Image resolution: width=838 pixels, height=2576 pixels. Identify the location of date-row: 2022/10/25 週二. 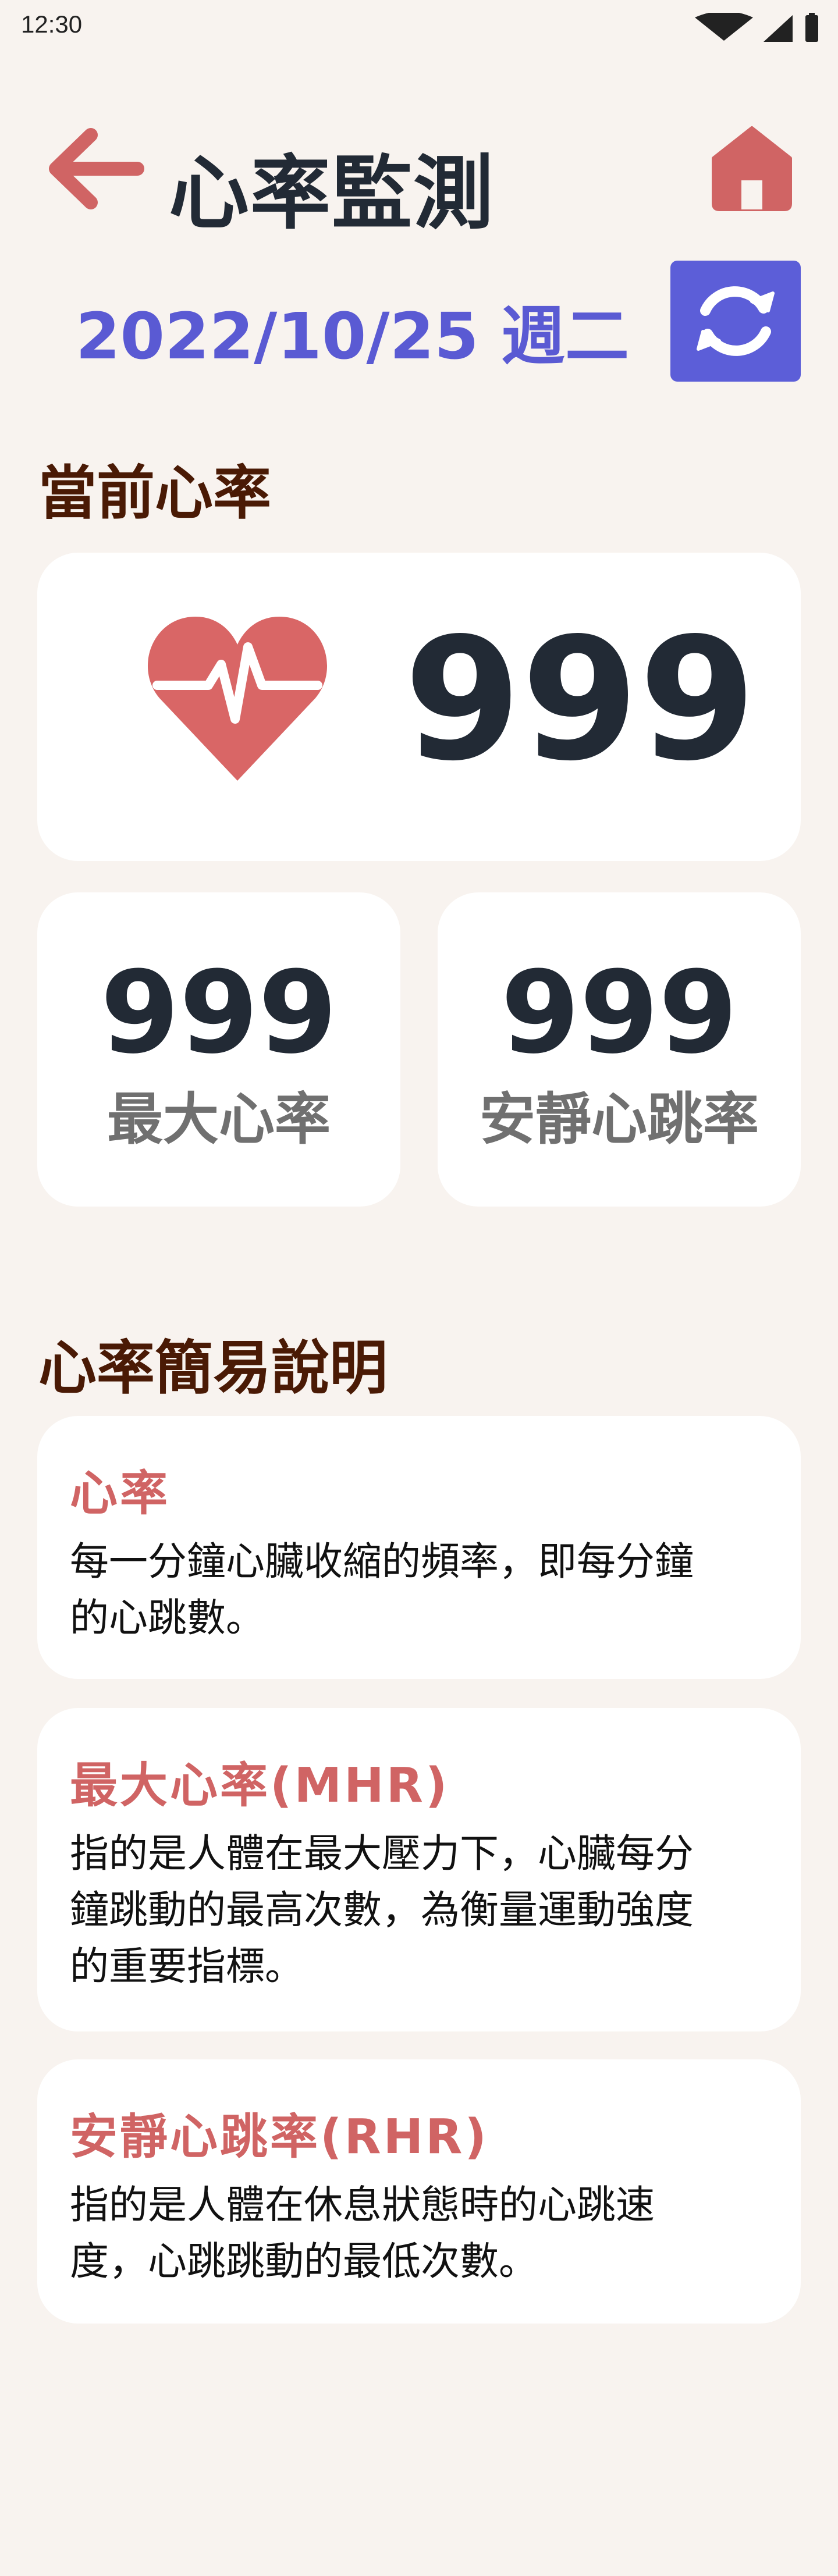
(419, 320).